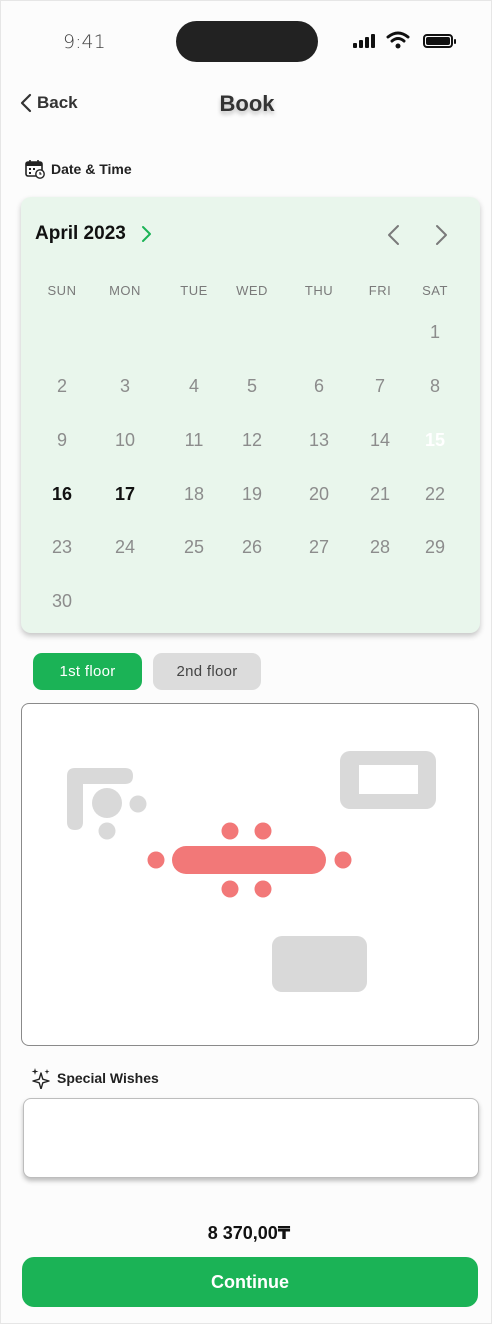 Image resolution: width=492 pixels, height=1324 pixels. I want to click on next-month-button, so click(442, 235).